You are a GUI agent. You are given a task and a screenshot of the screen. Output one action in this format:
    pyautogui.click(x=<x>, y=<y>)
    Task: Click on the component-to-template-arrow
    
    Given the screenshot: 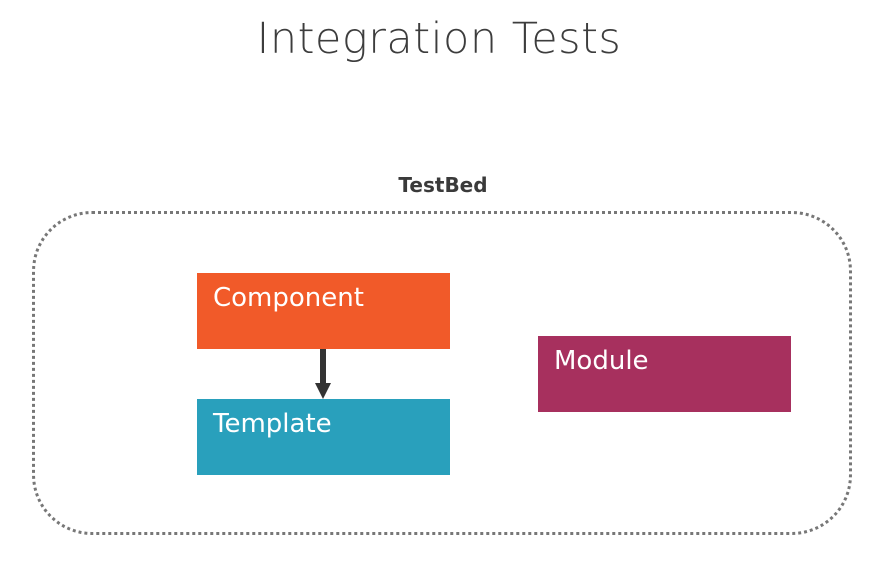 What is the action you would take?
    pyautogui.click(x=323, y=374)
    